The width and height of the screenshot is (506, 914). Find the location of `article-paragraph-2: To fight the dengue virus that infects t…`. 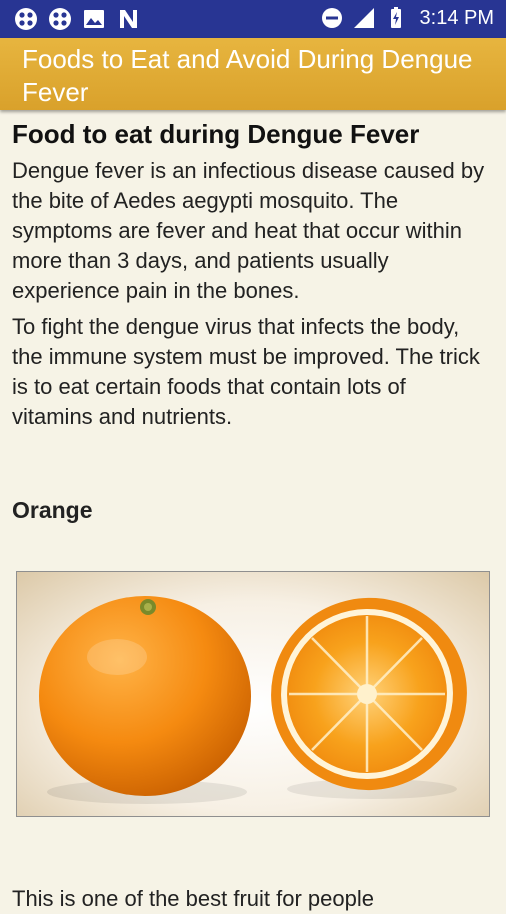

article-paragraph-2: To fight the dengue virus that infects t… is located at coordinates (246, 371).